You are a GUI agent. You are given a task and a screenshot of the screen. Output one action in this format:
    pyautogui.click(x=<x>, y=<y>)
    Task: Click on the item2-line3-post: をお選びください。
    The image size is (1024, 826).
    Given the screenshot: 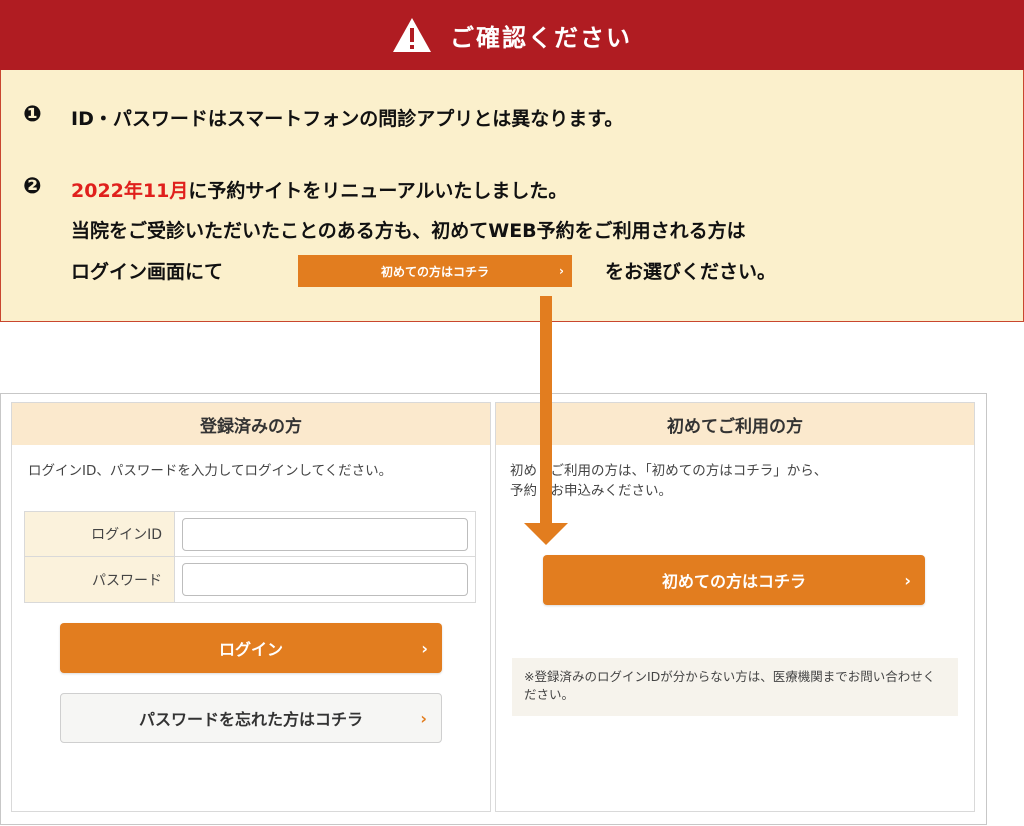 What is the action you would take?
    pyautogui.click(x=691, y=272)
    